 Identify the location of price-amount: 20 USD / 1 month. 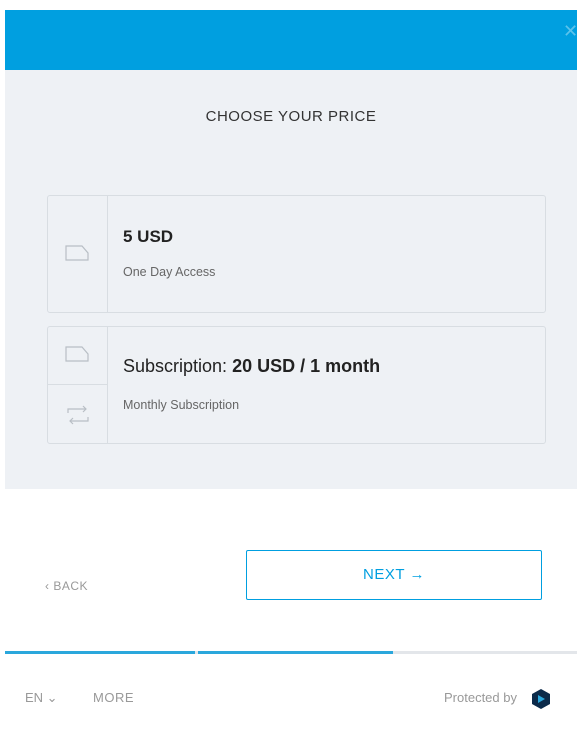
(306, 366).